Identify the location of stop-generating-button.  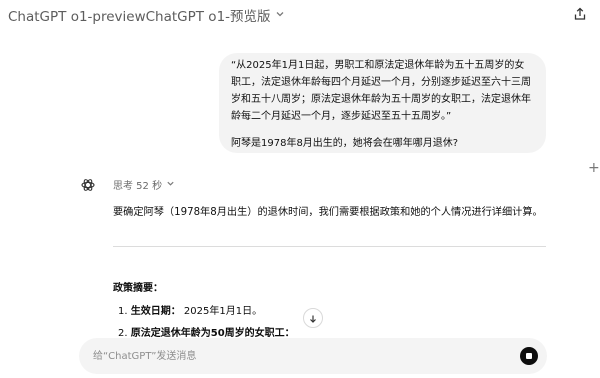
(529, 356).